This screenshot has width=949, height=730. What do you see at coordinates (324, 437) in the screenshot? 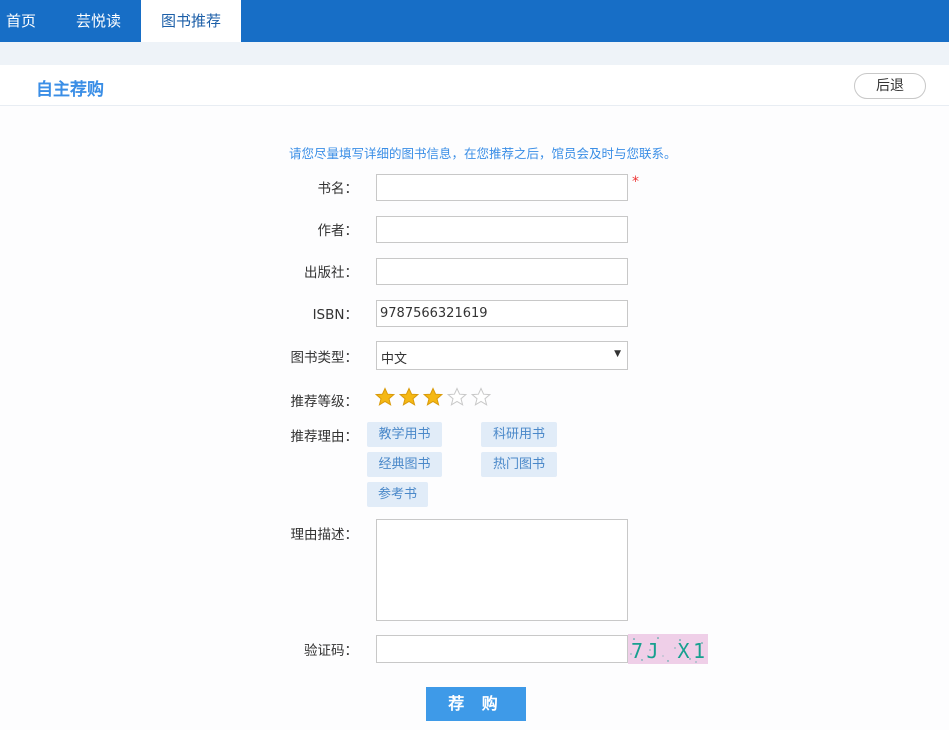
I see `label-reason: 推荐理由：` at bounding box center [324, 437].